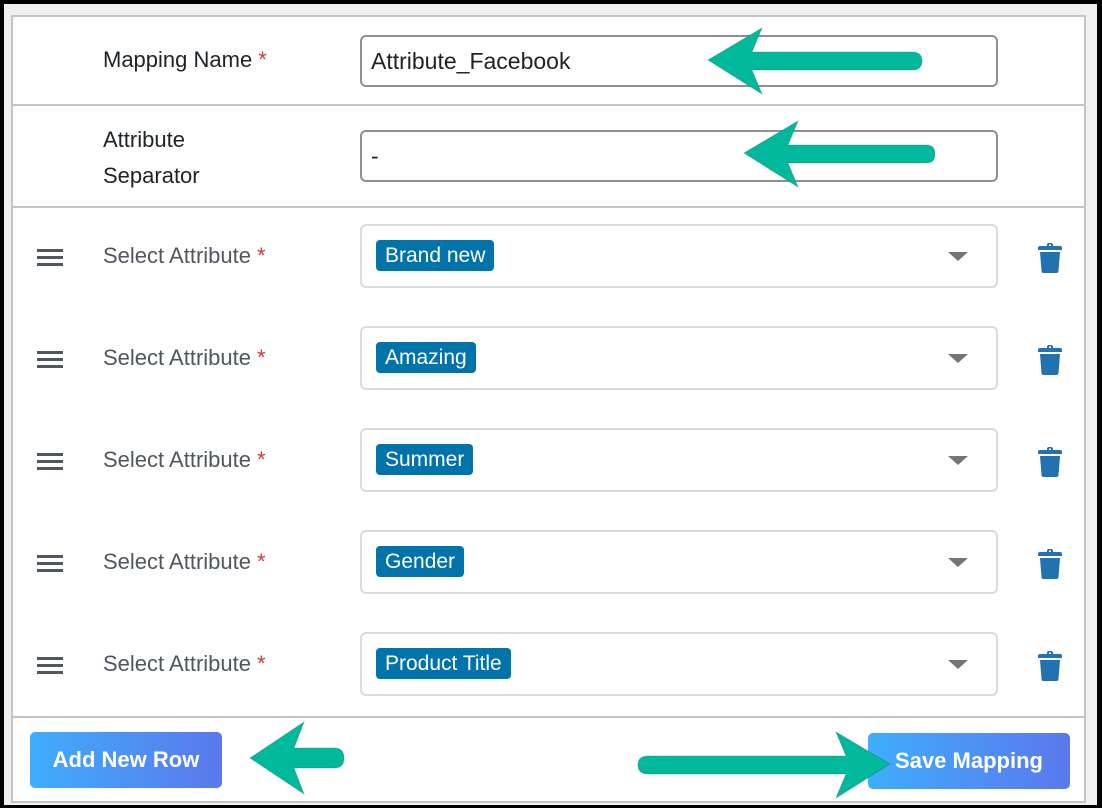  What do you see at coordinates (839, 154) in the screenshot?
I see `annotation-arrow-separator` at bounding box center [839, 154].